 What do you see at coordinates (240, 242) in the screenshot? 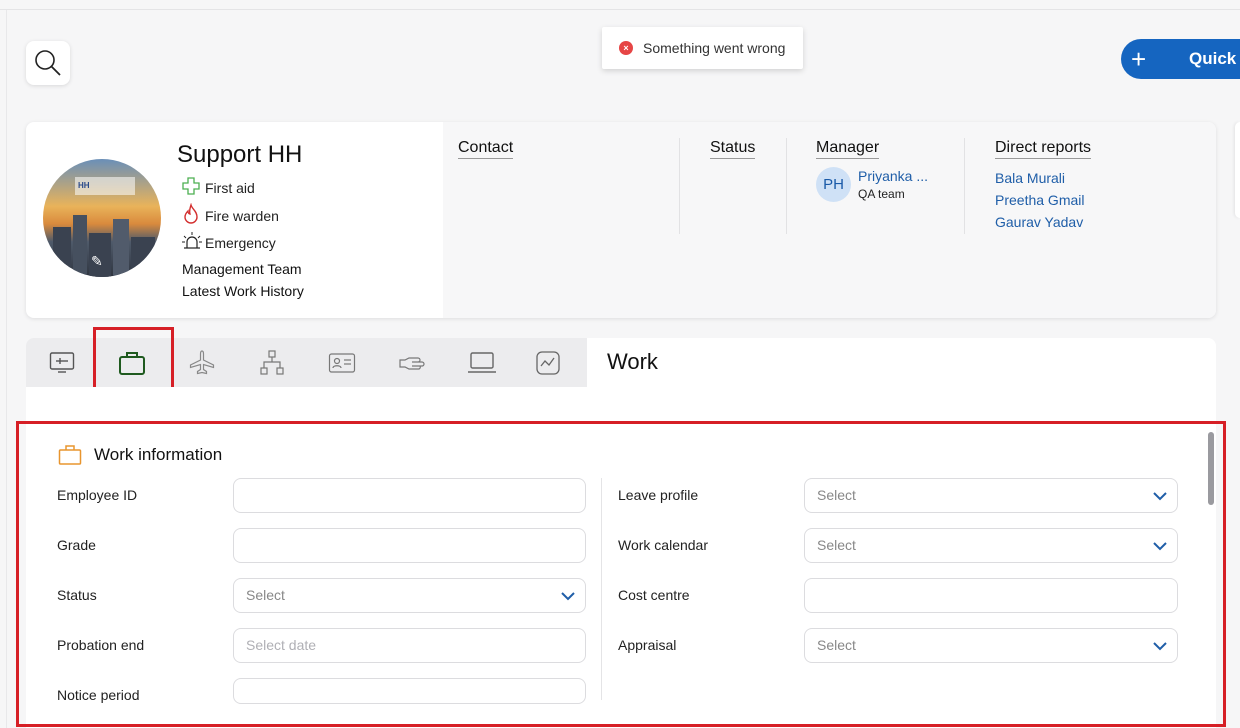
I see `badge-label: Emergency` at bounding box center [240, 242].